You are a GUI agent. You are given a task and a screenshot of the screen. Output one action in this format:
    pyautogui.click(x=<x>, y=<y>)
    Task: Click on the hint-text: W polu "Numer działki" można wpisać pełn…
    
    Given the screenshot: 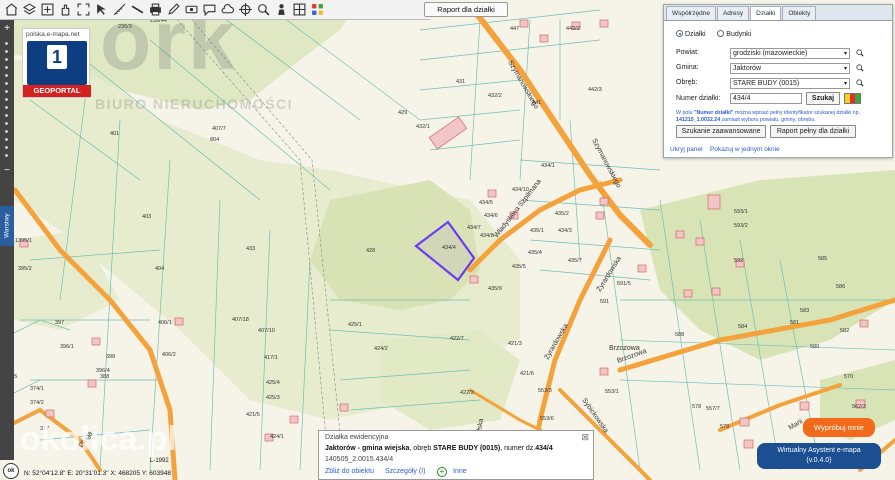 What is the action you would take?
    pyautogui.click(x=783, y=117)
    